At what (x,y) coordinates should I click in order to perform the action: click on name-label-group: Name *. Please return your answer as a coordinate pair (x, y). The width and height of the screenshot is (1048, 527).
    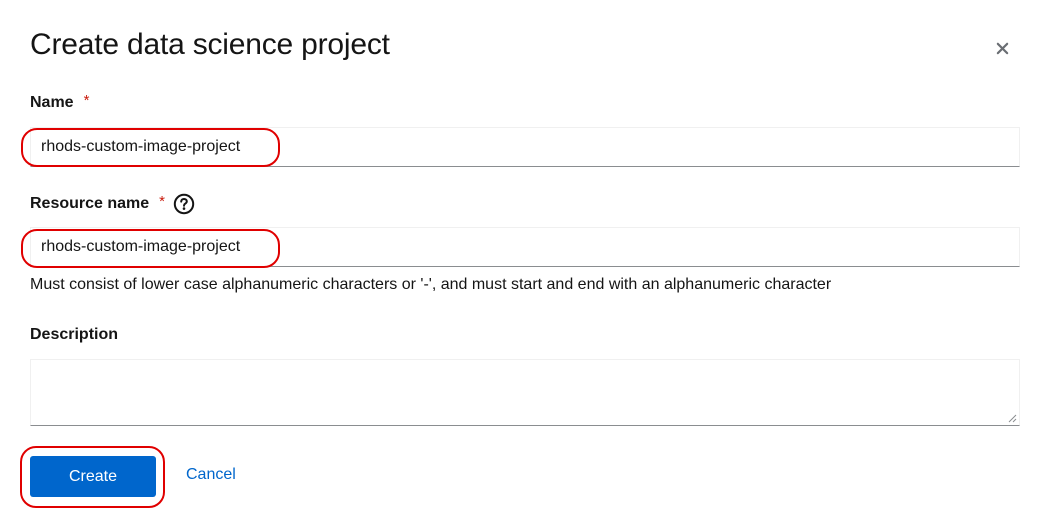
    Looking at the image, I should click on (60, 101).